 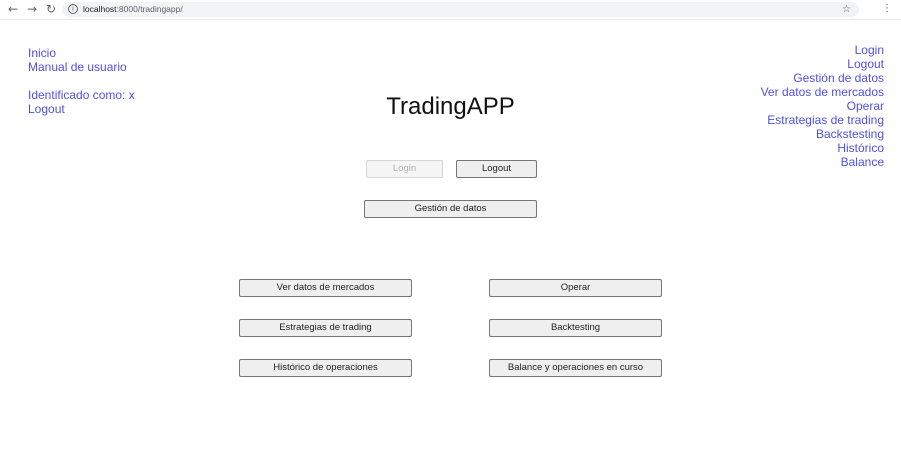 I want to click on star-icon: ☆, so click(x=846, y=9).